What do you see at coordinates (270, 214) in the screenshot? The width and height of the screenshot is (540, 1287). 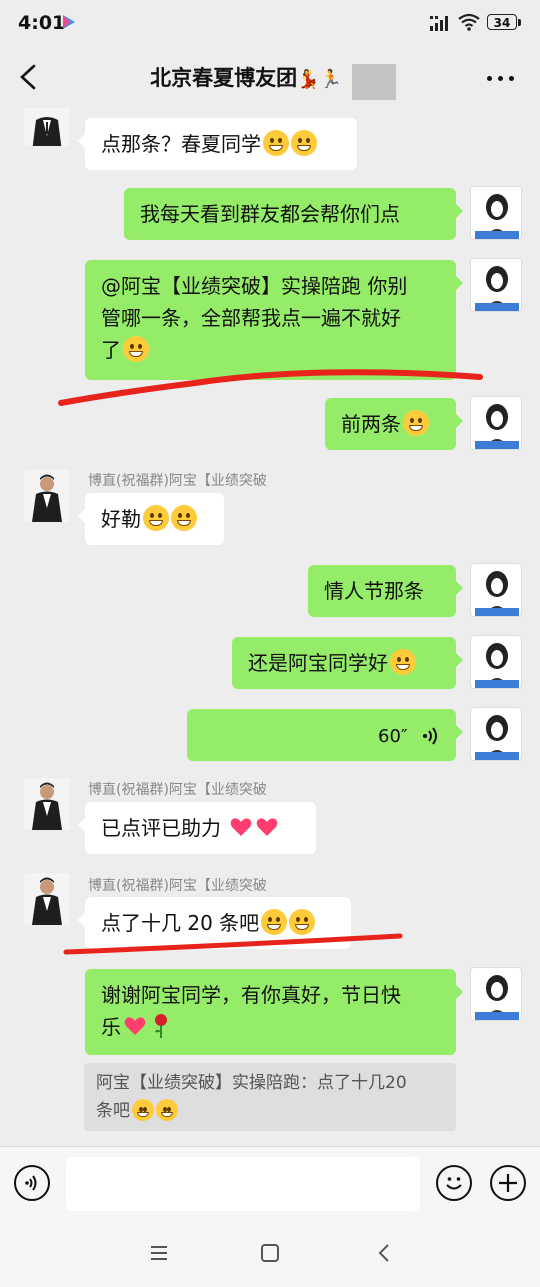 I see `message-text: 我每天看到群友都会帮你们点` at bounding box center [270, 214].